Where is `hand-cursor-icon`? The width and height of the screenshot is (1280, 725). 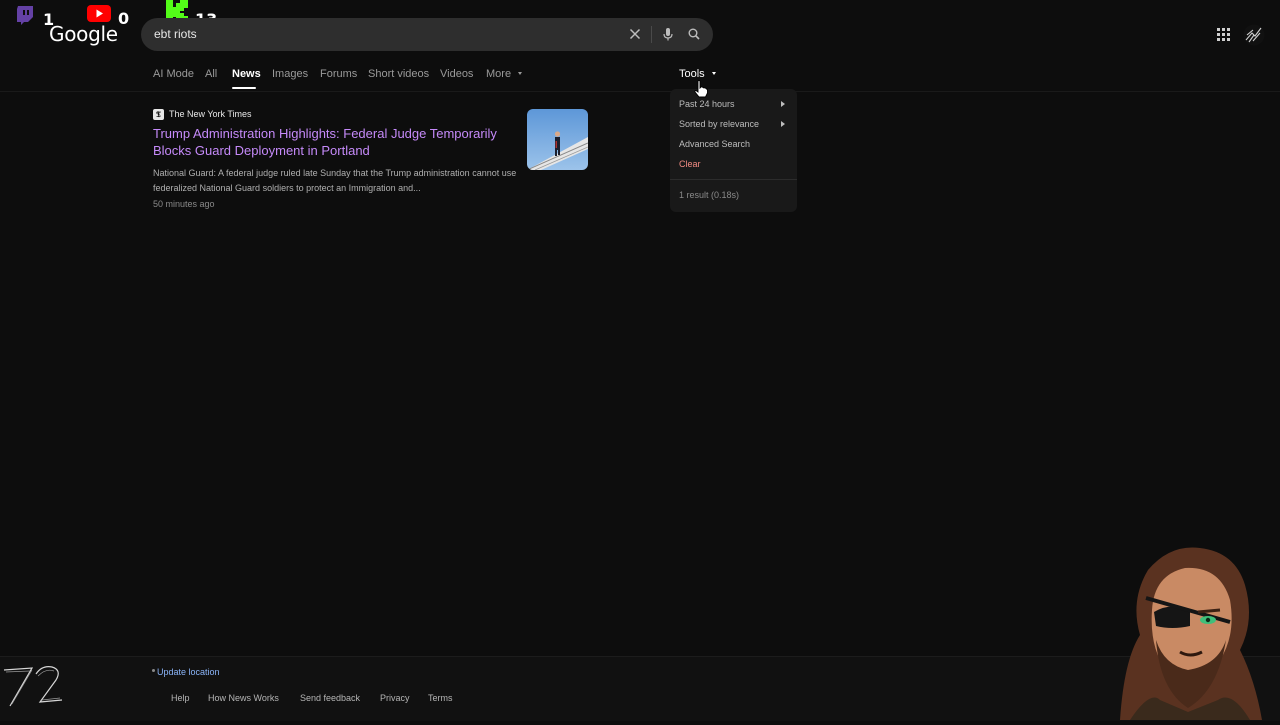 hand-cursor-icon is located at coordinates (701, 89).